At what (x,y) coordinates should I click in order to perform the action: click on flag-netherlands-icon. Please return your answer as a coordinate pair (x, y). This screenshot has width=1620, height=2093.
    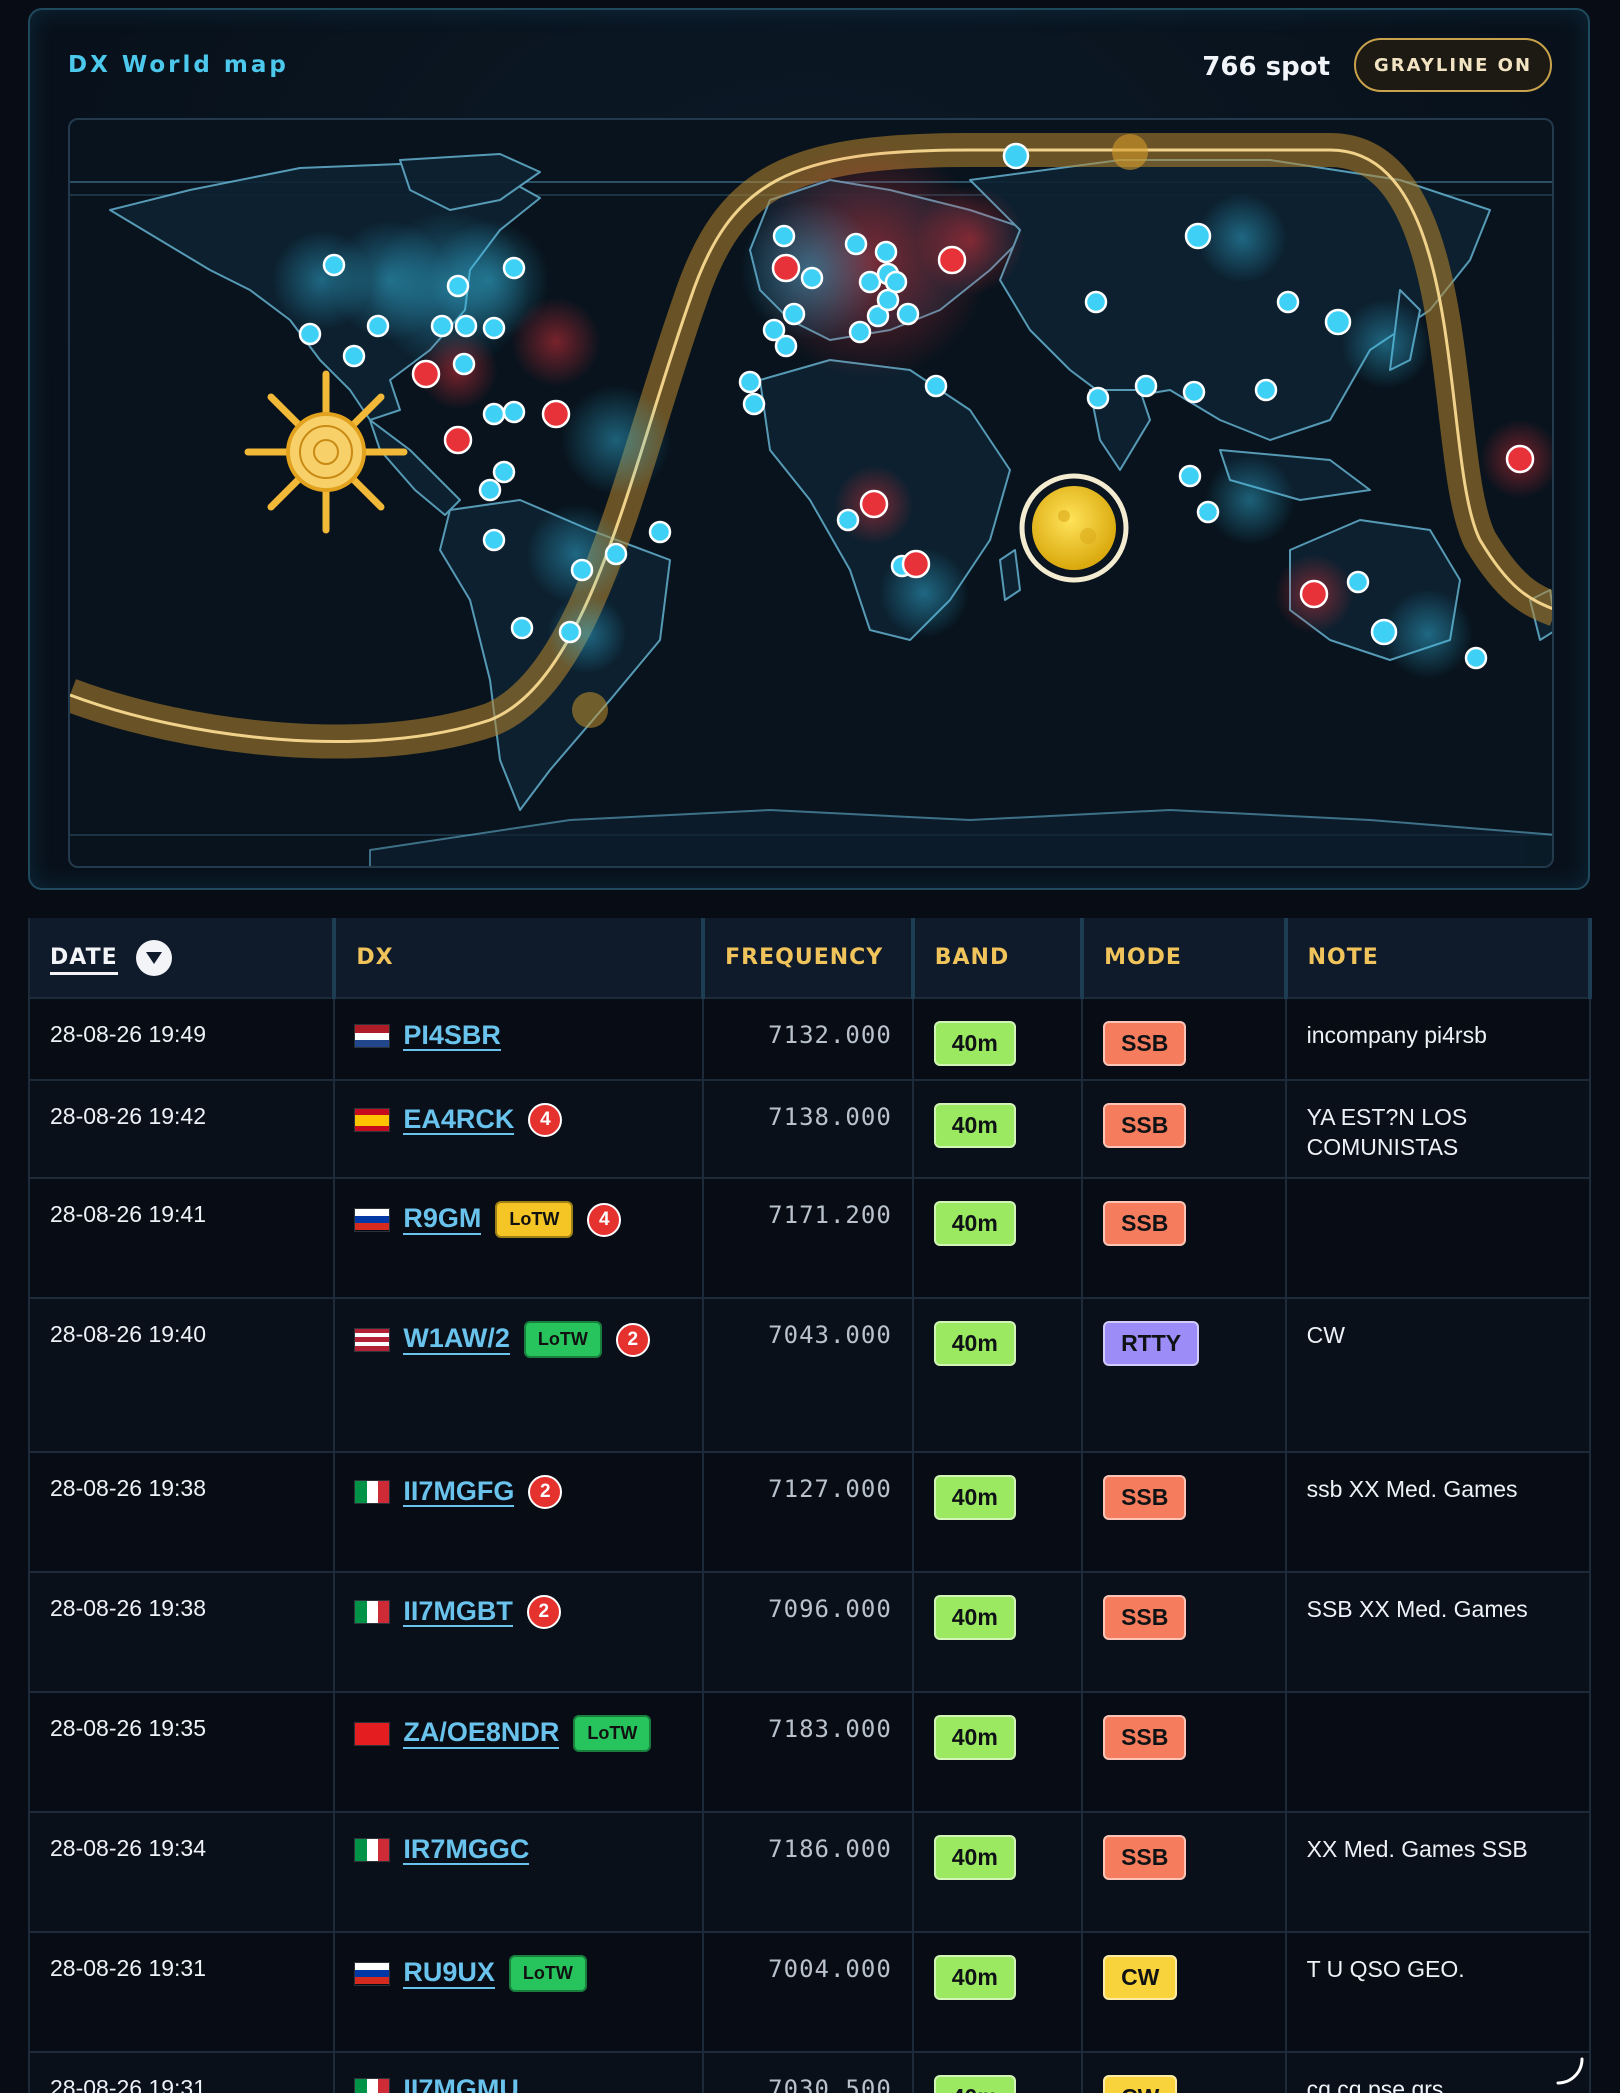
    Looking at the image, I should click on (372, 1036).